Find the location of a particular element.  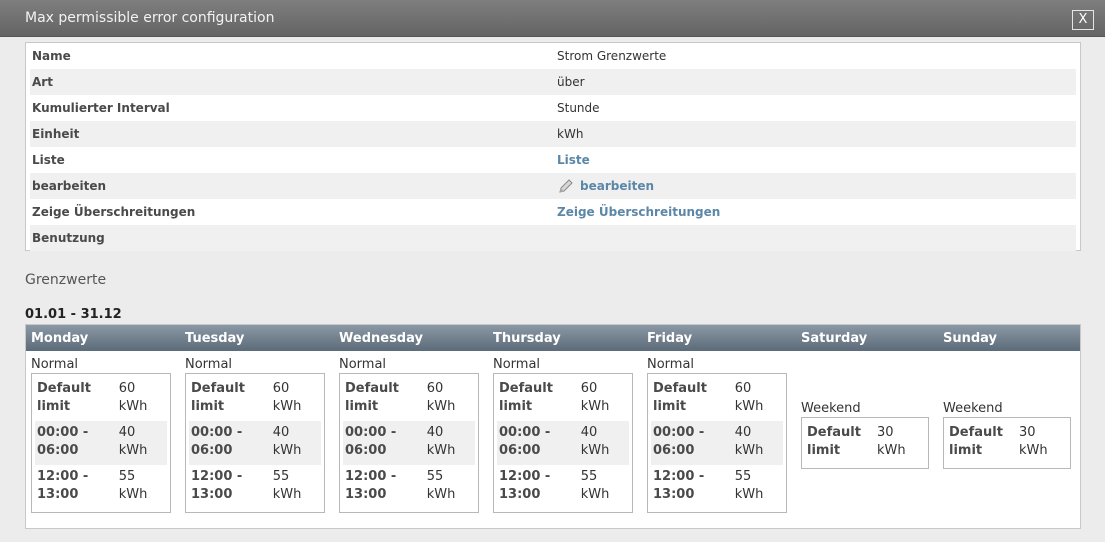

day-name-saturday: Saturday is located at coordinates (834, 338).